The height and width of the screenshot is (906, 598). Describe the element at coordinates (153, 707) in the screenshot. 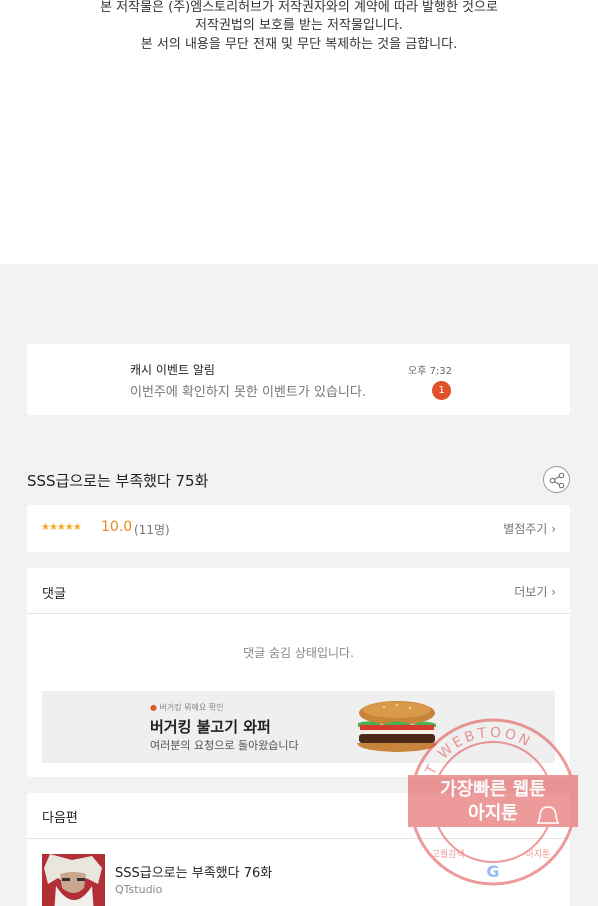

I see `burger-logo-icon: ●` at that location.